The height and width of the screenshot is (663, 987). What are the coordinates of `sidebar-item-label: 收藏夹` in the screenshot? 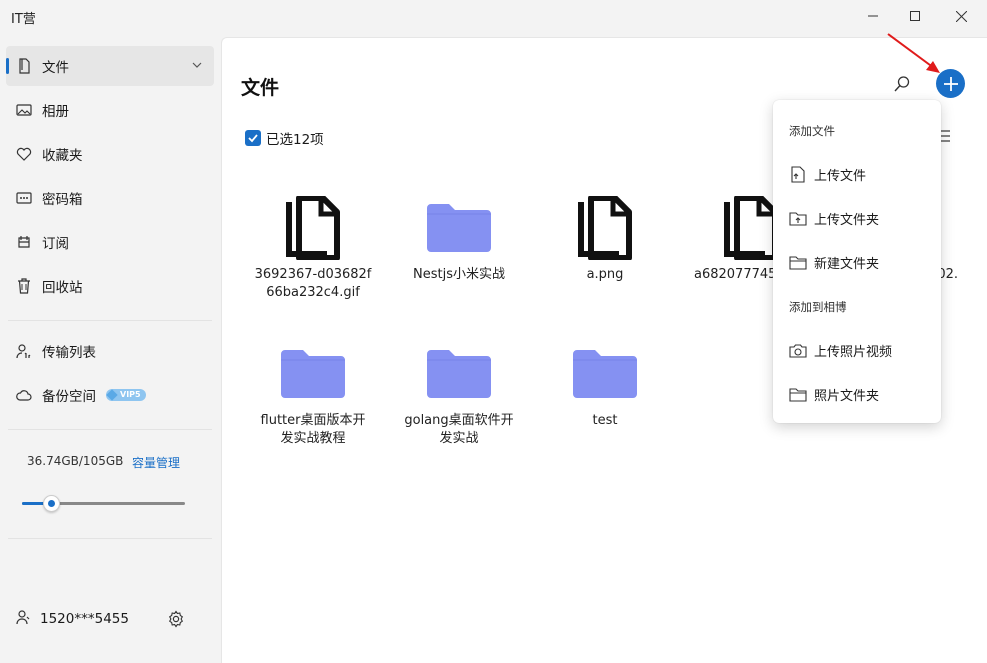 It's located at (62, 156).